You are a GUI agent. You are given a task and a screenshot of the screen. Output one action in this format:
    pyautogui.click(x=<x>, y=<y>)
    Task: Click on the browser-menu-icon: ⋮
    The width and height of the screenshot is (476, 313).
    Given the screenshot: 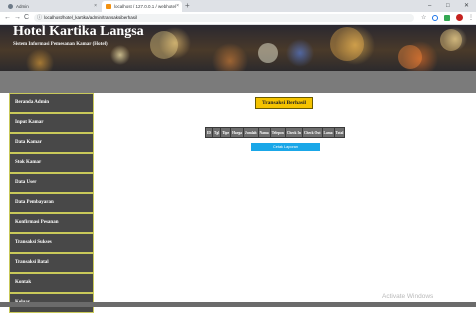 What is the action you would take?
    pyautogui.click(x=471, y=18)
    